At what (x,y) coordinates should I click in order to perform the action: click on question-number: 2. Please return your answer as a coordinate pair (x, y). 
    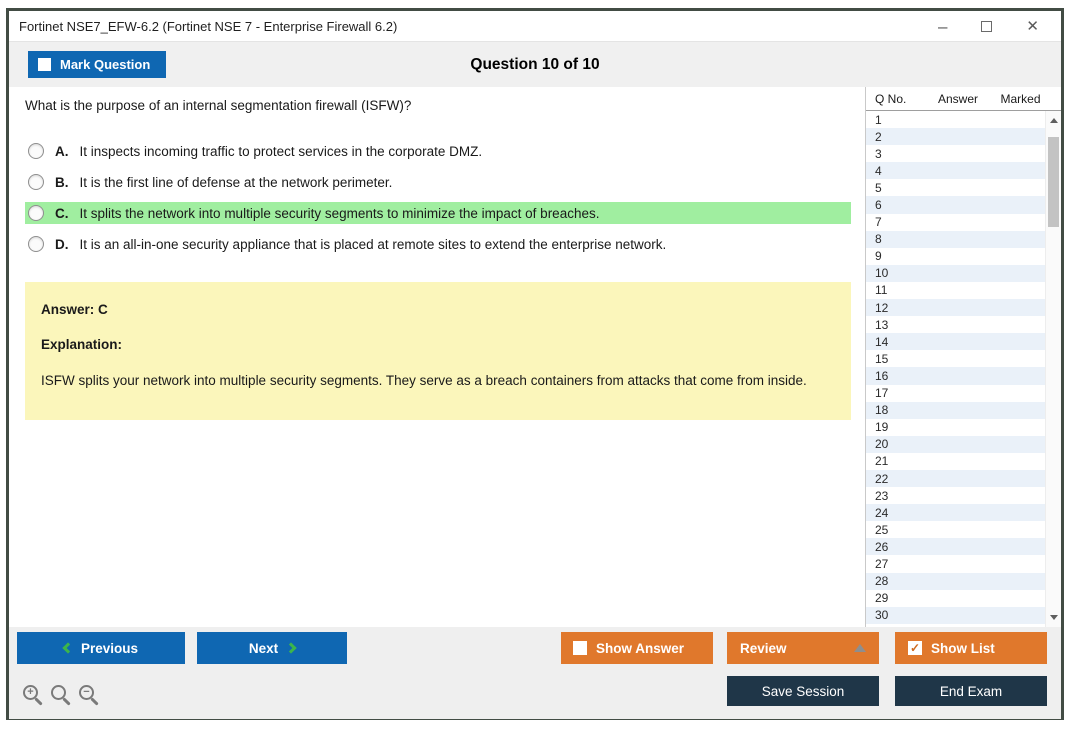
    Looking at the image, I should click on (878, 136).